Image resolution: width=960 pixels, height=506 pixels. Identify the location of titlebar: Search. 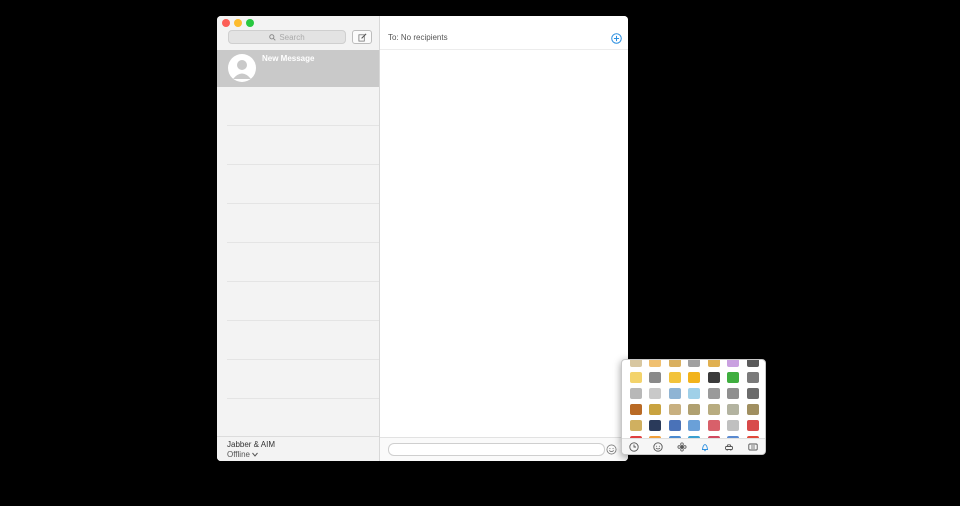
(298, 33).